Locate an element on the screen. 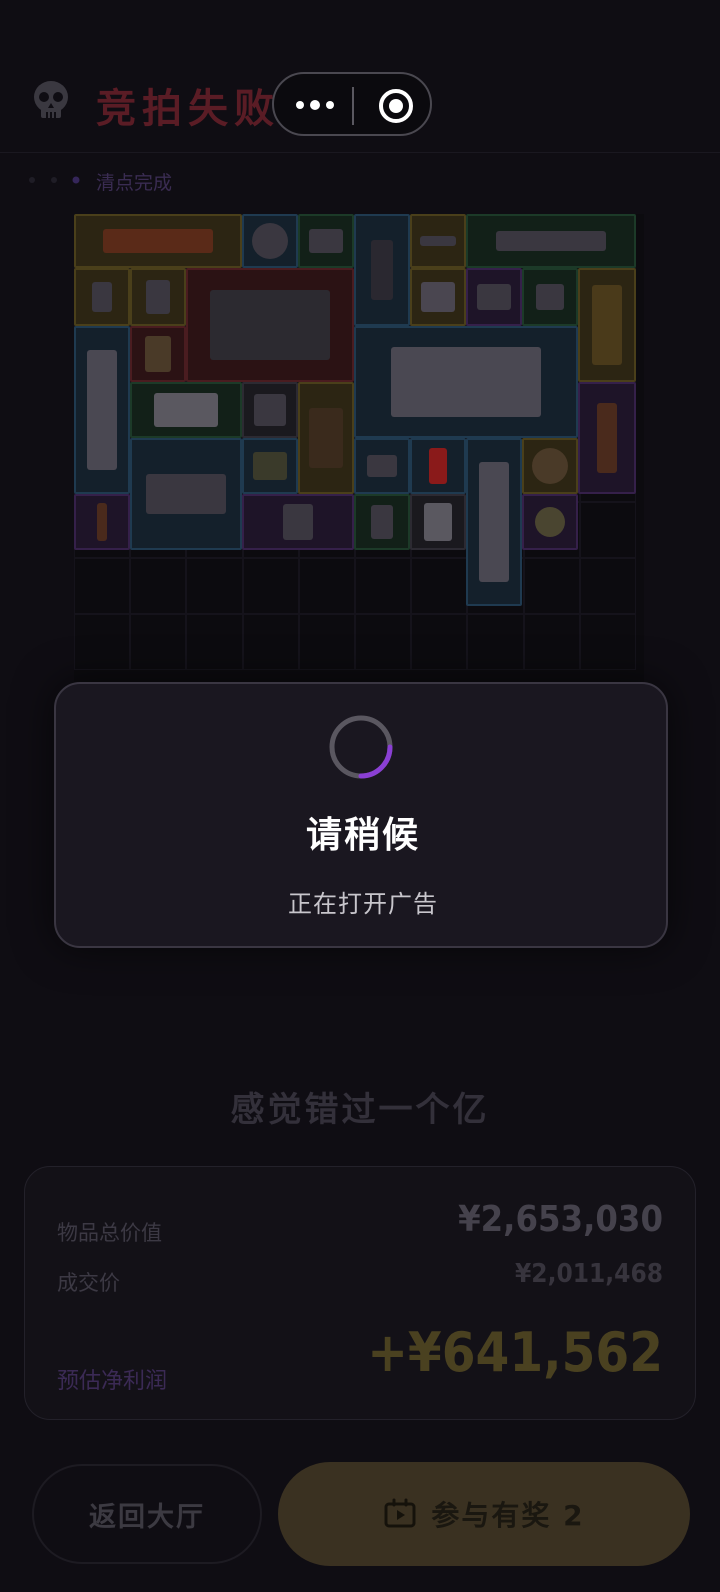 Image resolution: width=720 pixels, height=1592 pixels. progress-dots is located at coordinates (54, 180).